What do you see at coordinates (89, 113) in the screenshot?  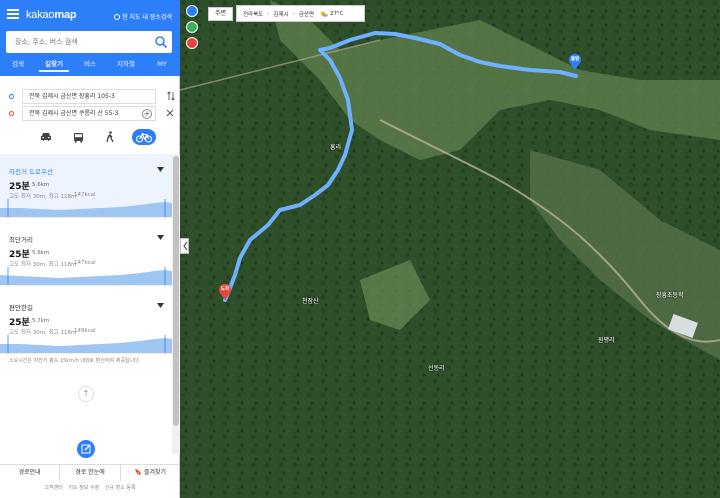 I see `end-point-input: 전북 김제시 금산면 쿠릉리 산 55-3` at bounding box center [89, 113].